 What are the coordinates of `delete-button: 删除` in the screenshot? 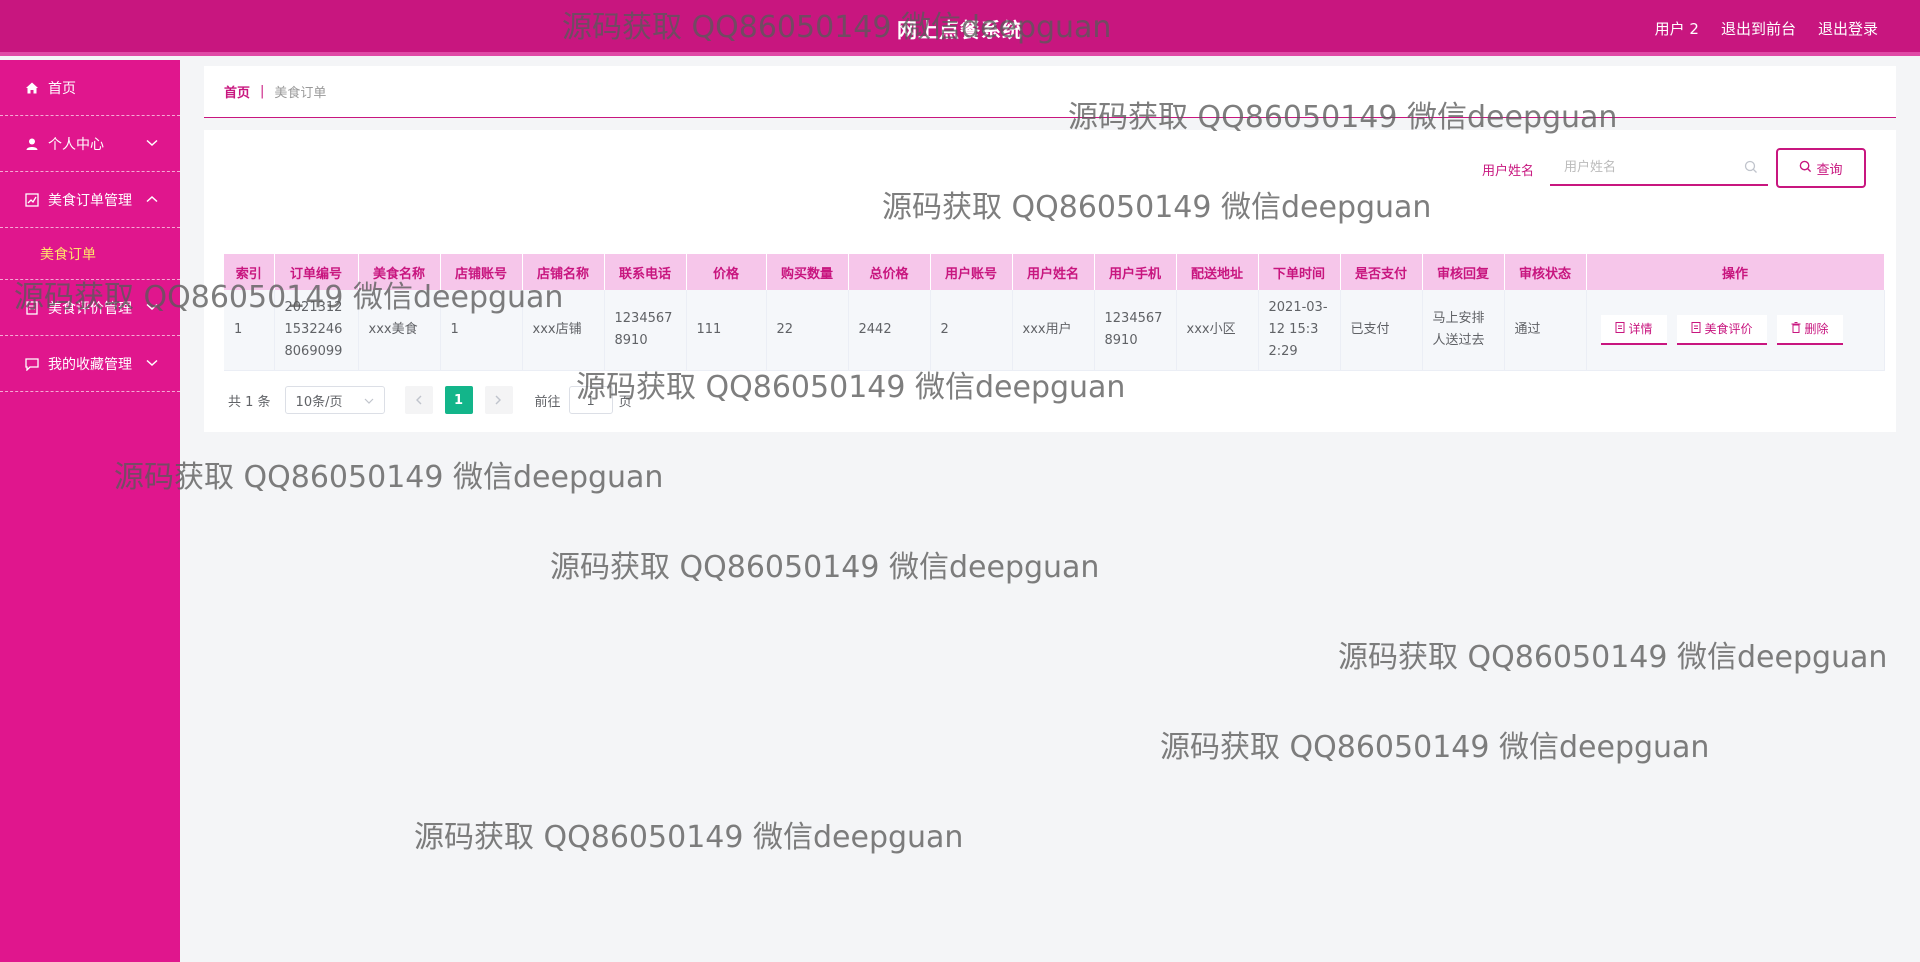 It's located at (1809, 329).